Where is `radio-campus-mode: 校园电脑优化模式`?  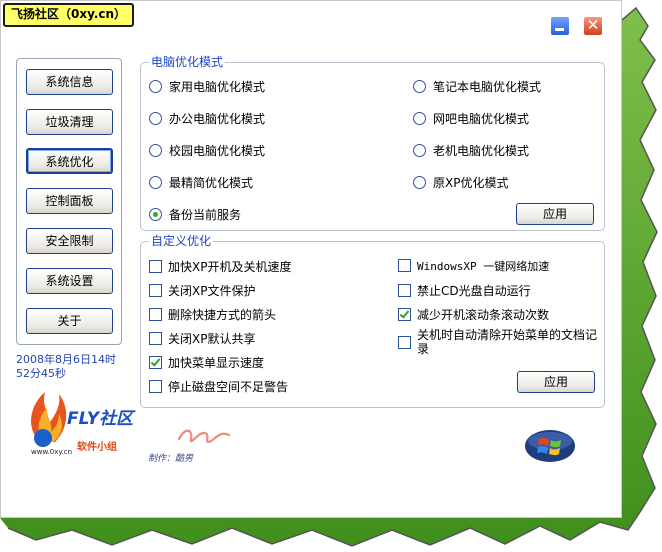 radio-campus-mode: 校园电脑优化模式 is located at coordinates (207, 151).